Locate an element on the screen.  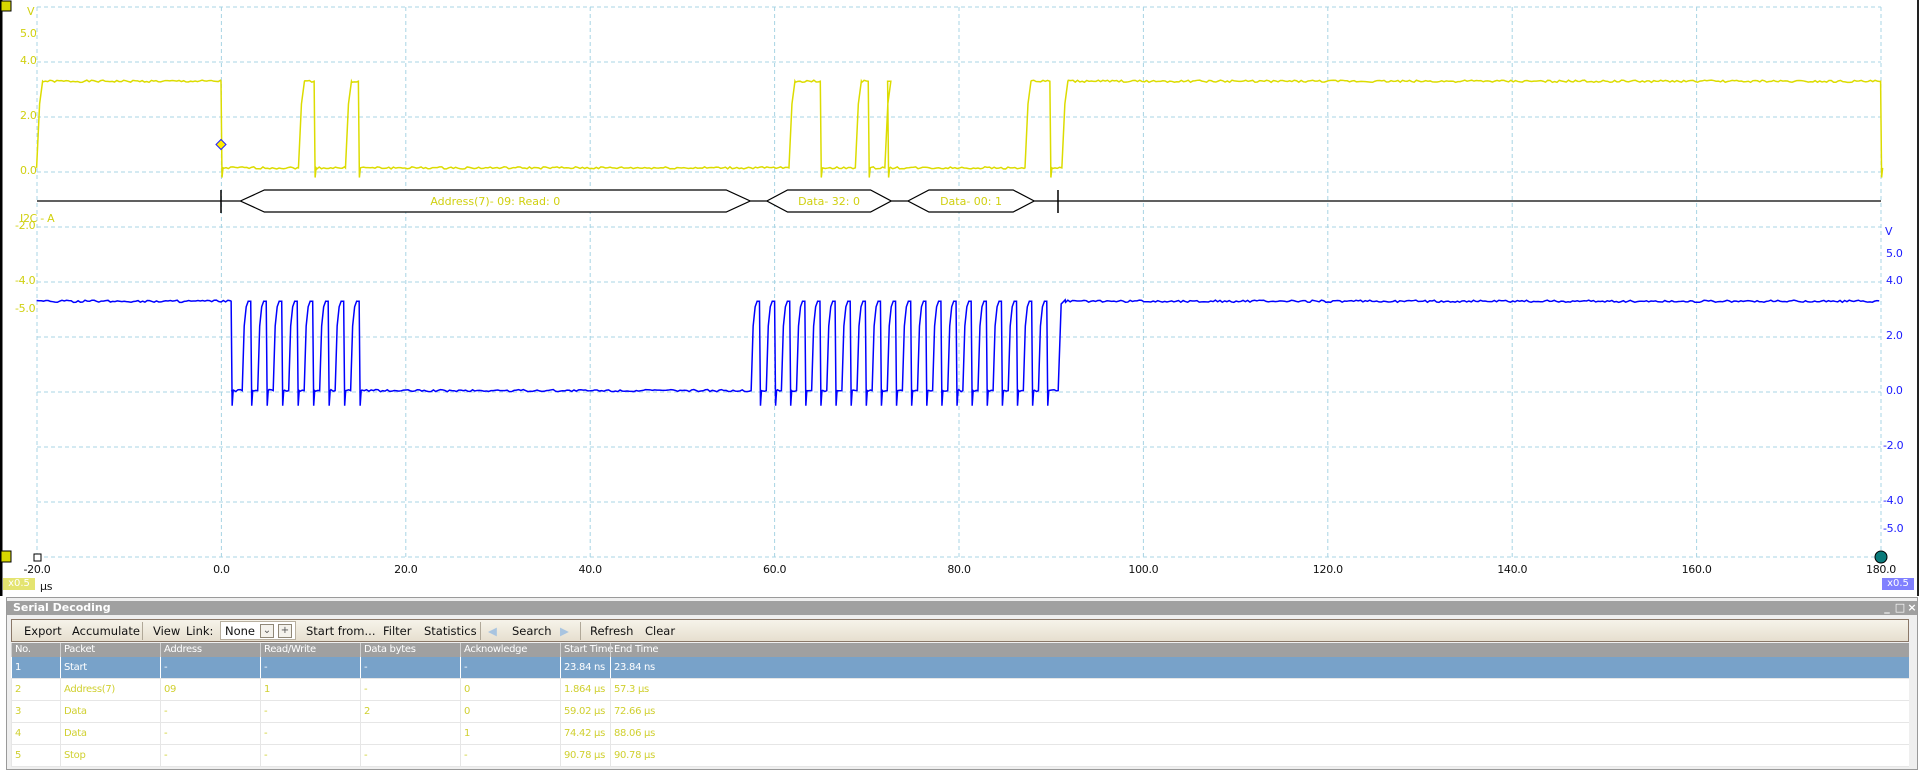
table-cell: 57.3 µs is located at coordinates (1259, 689).